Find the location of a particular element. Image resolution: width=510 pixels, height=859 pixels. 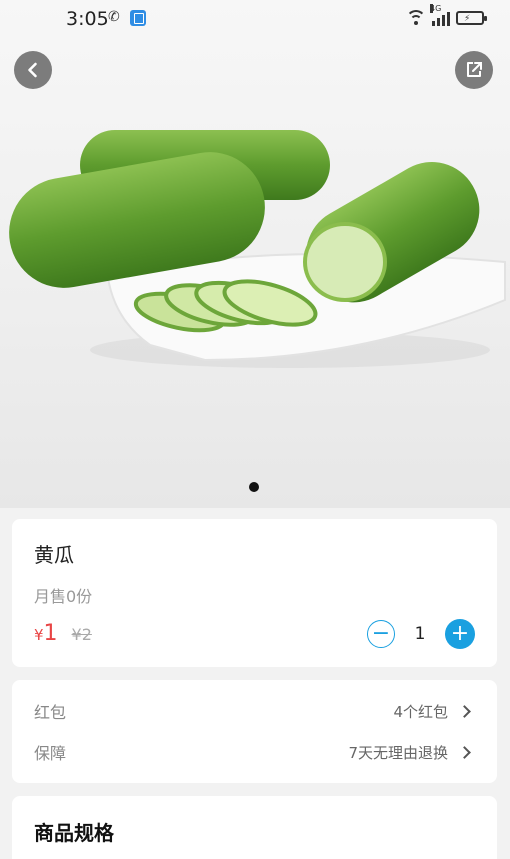

increase-quantity-button: + is located at coordinates (460, 634).